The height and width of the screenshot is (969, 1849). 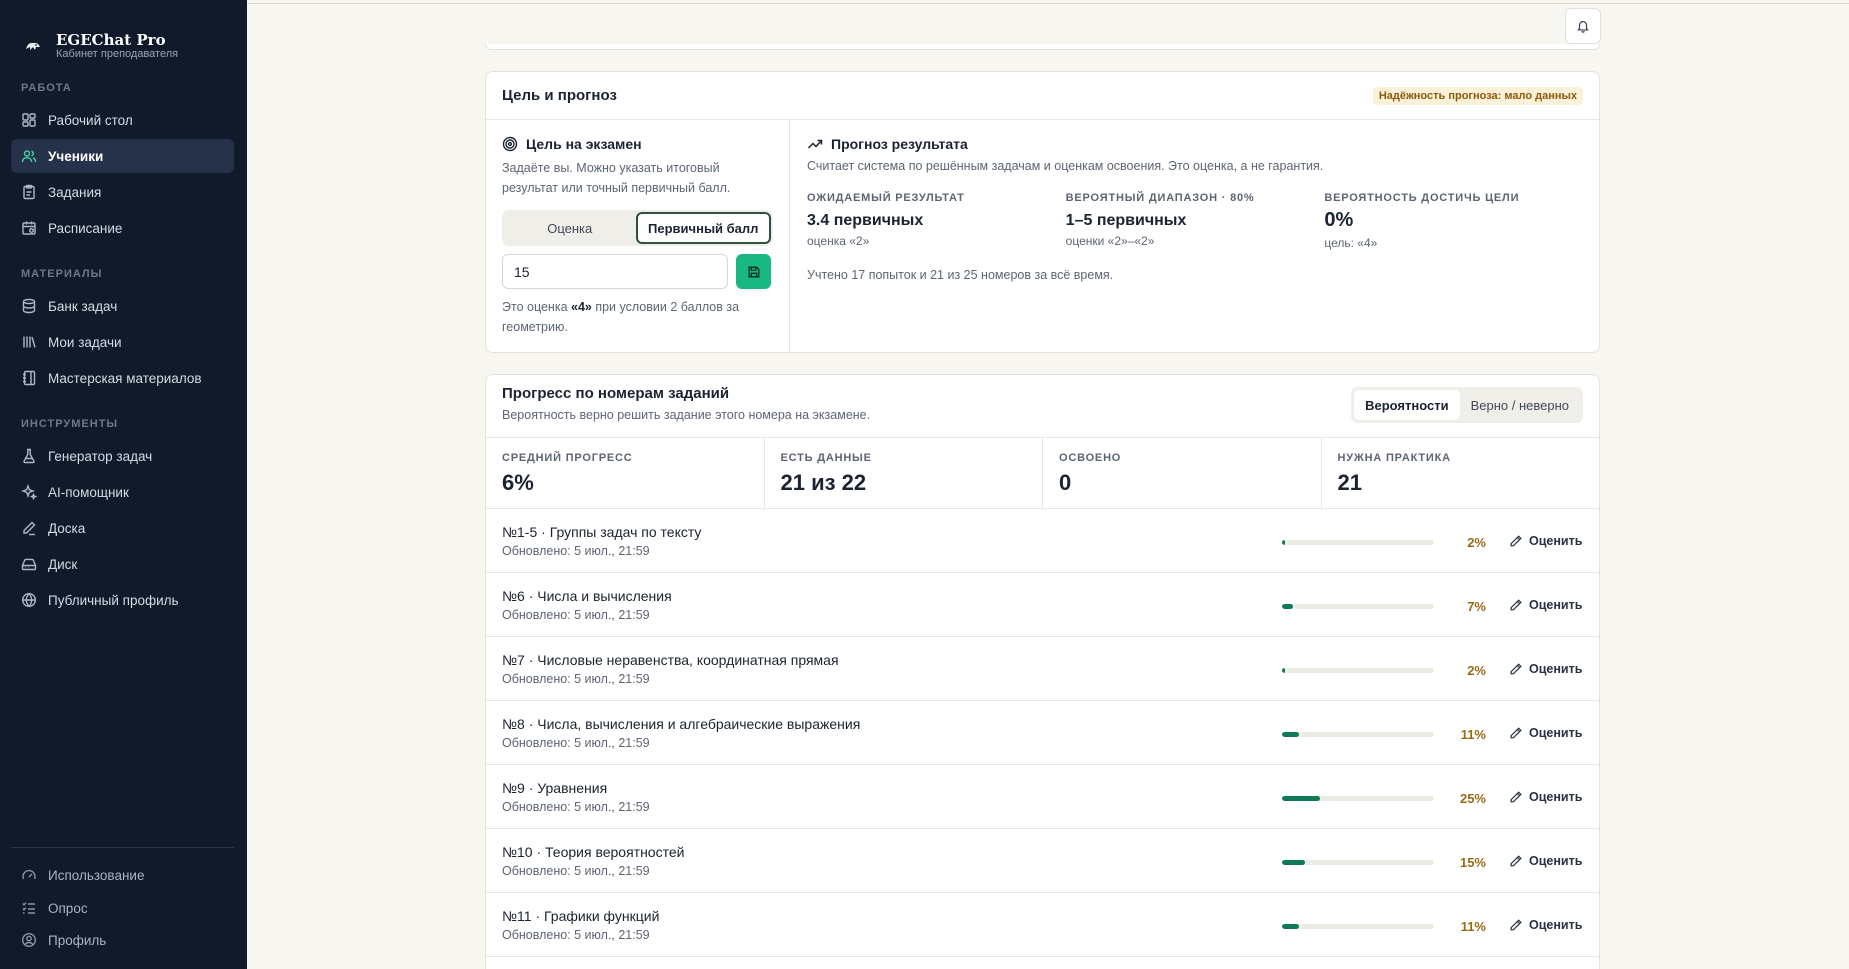 I want to click on sidebar-item-my-tasks: Мои задачи, so click(x=122, y=342).